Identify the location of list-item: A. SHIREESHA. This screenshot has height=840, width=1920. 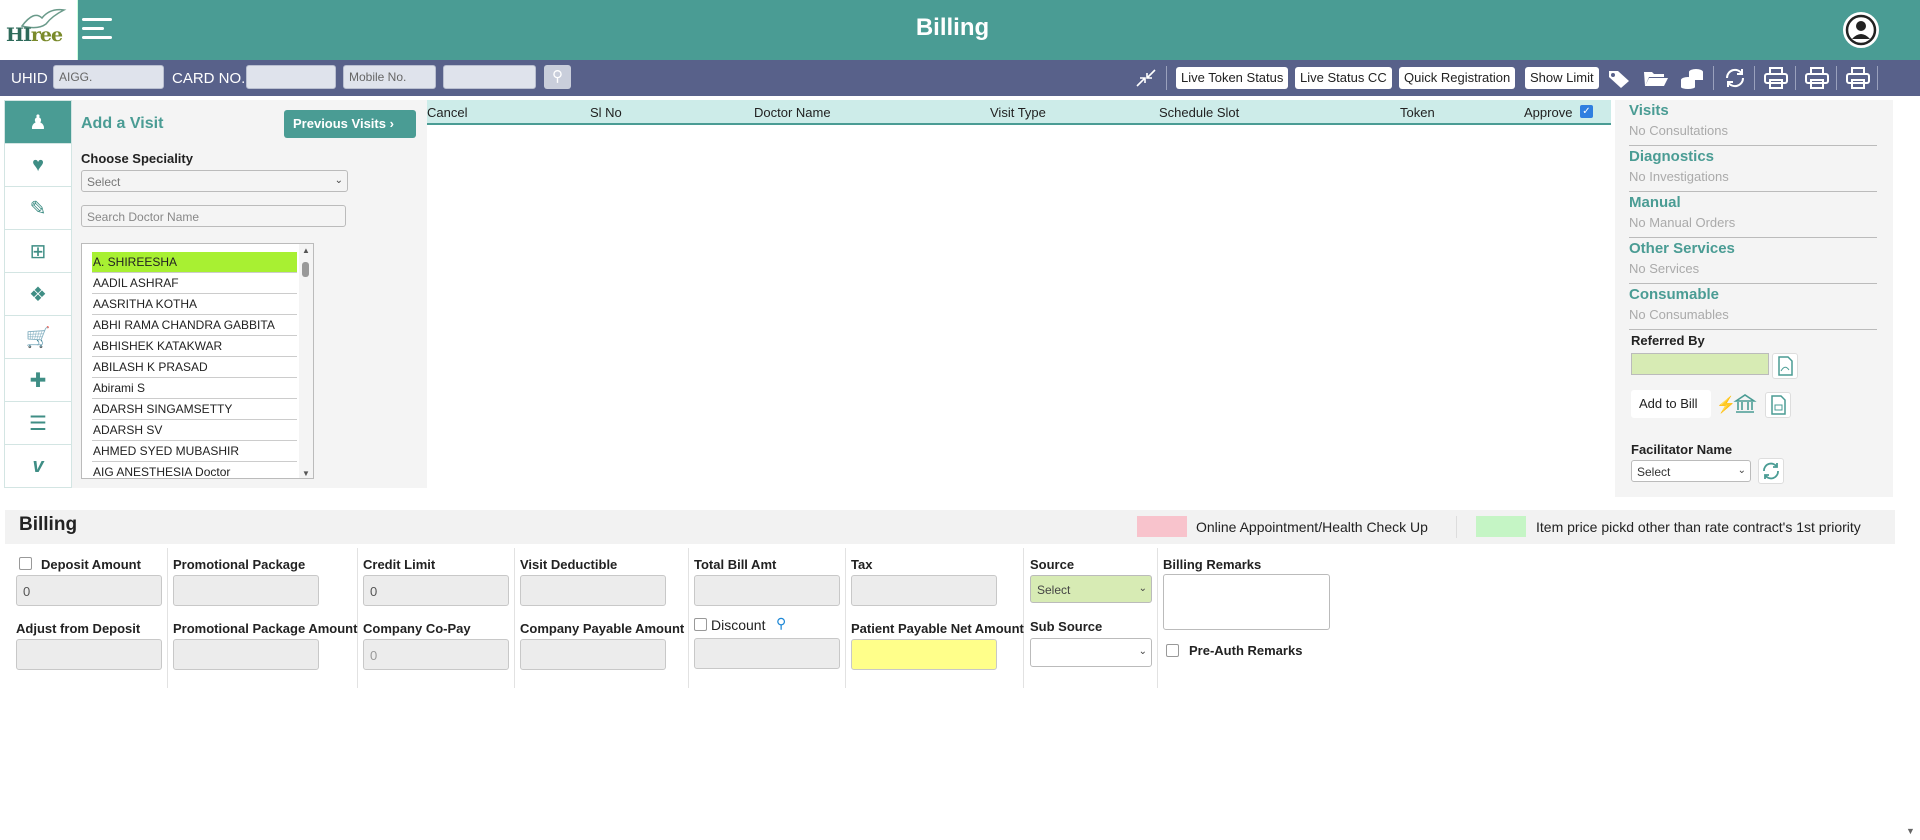
(194, 262).